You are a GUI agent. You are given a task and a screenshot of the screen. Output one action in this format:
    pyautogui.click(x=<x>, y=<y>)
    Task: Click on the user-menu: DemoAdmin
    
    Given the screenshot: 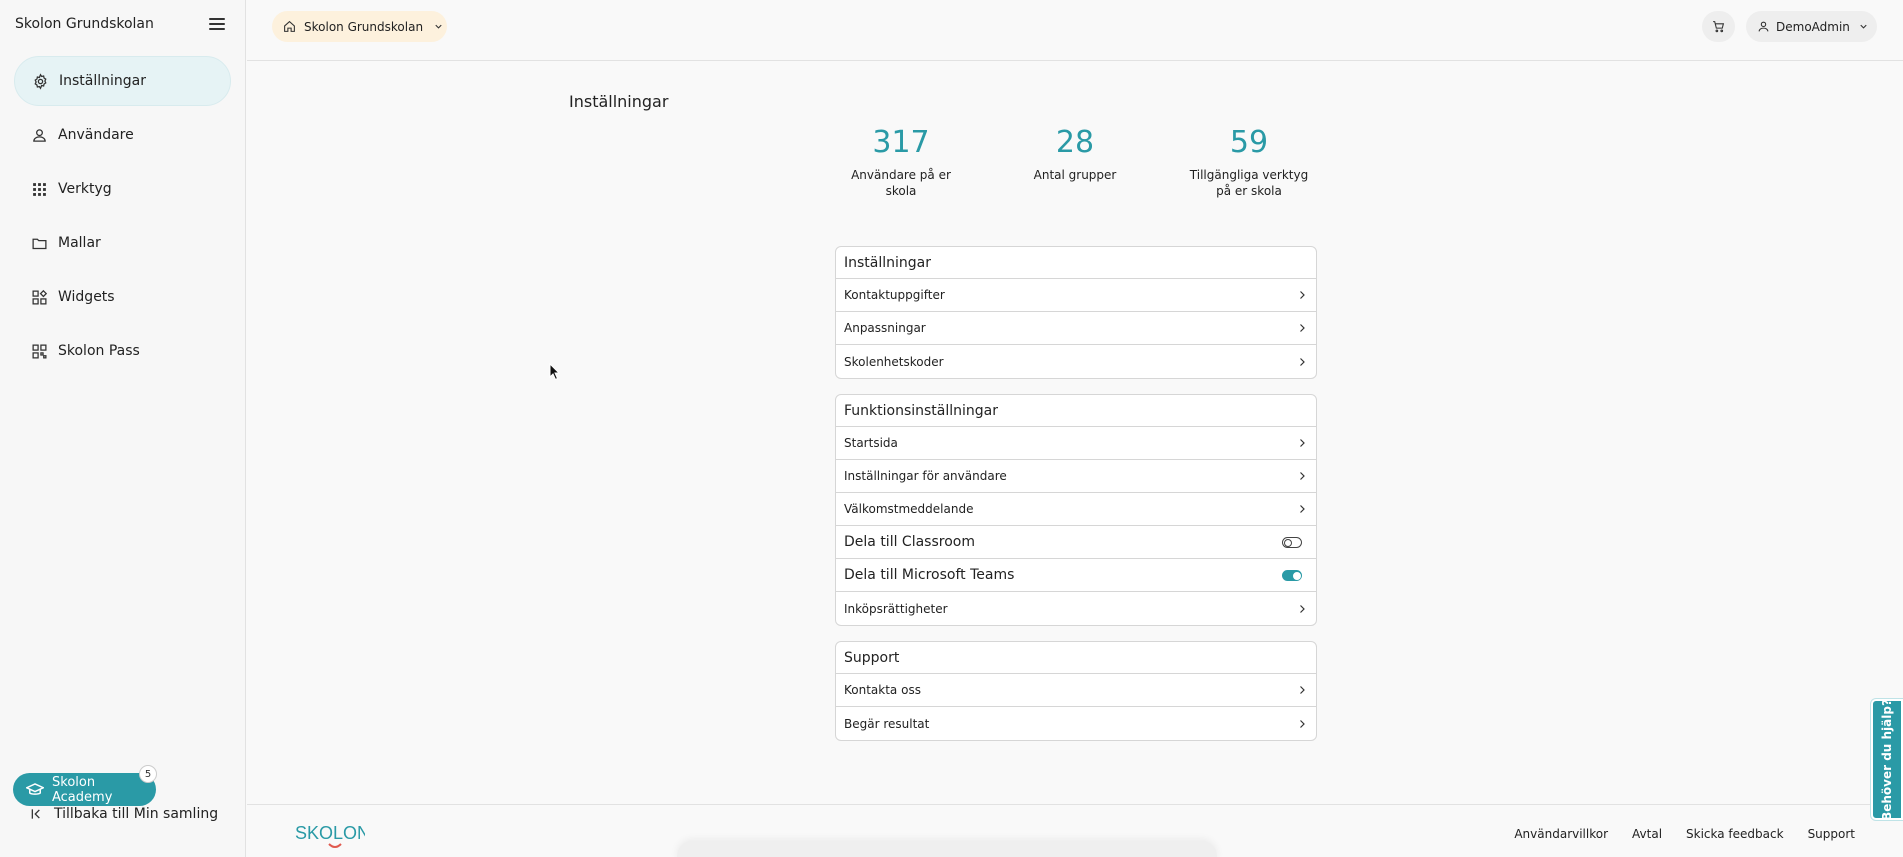 What is the action you would take?
    pyautogui.click(x=1811, y=26)
    